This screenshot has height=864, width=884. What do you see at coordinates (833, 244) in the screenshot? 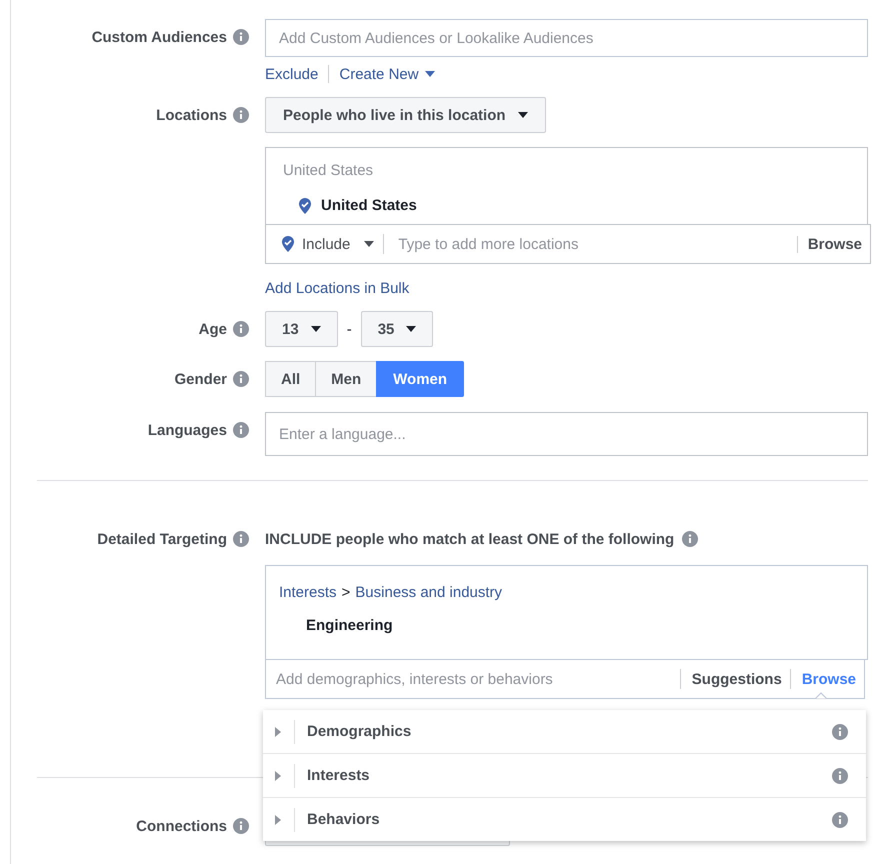
I see `browse-button: Browse` at bounding box center [833, 244].